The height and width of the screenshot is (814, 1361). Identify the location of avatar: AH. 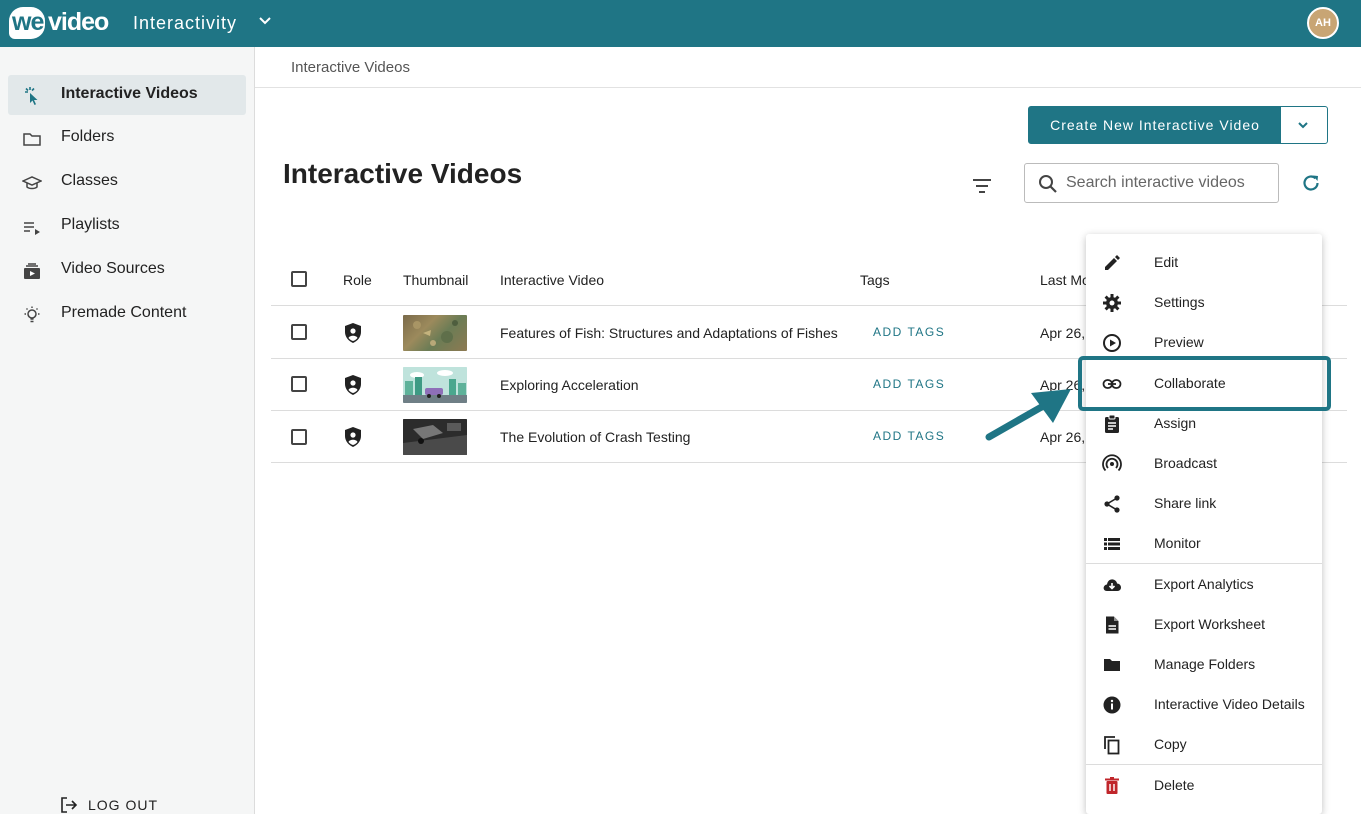
(1323, 23).